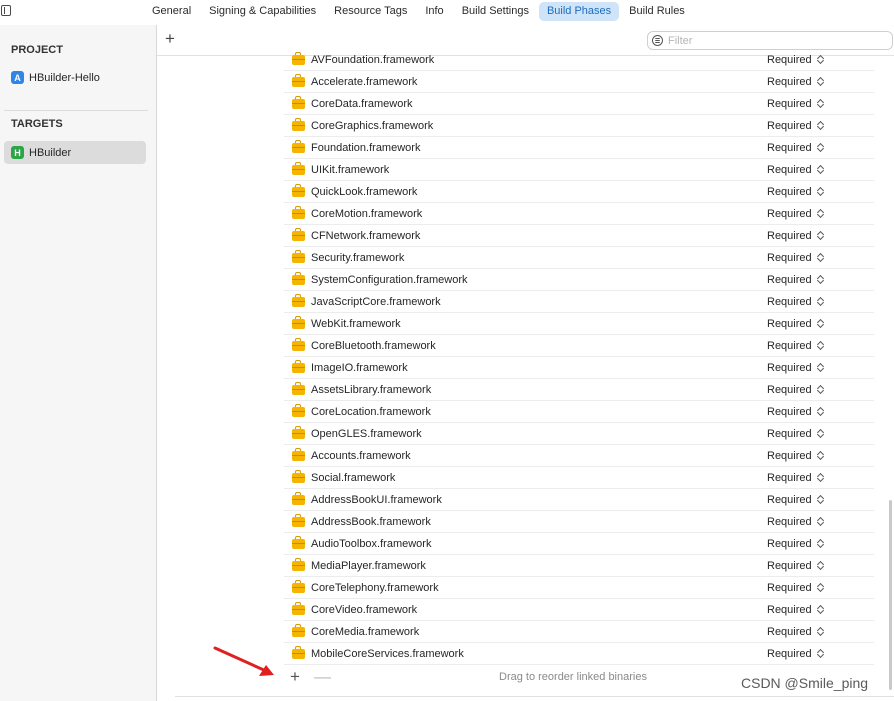 The height and width of the screenshot is (701, 894). Describe the element at coordinates (579, 302) in the screenshot. I see `framework-row: JavaScriptCore.framework Required` at that location.